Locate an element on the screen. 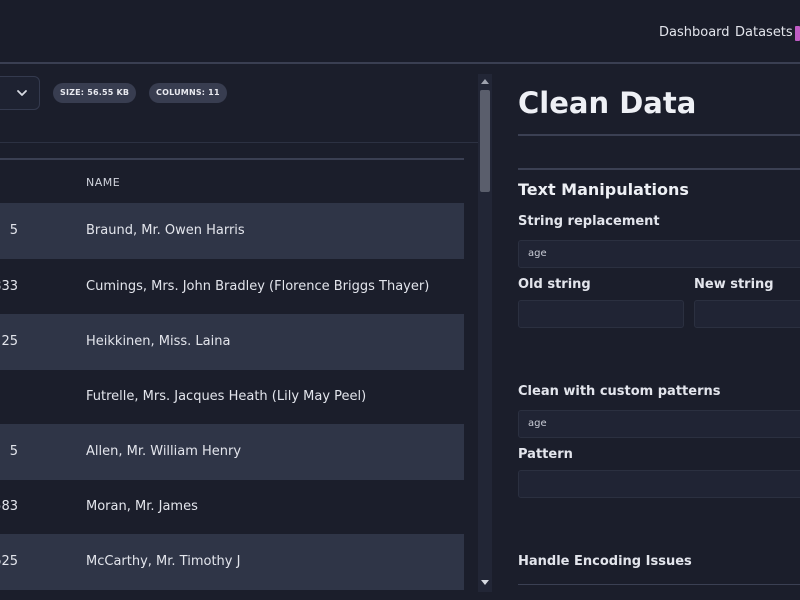  top-navbar: Dashboard Datasets is located at coordinates (400, 32).